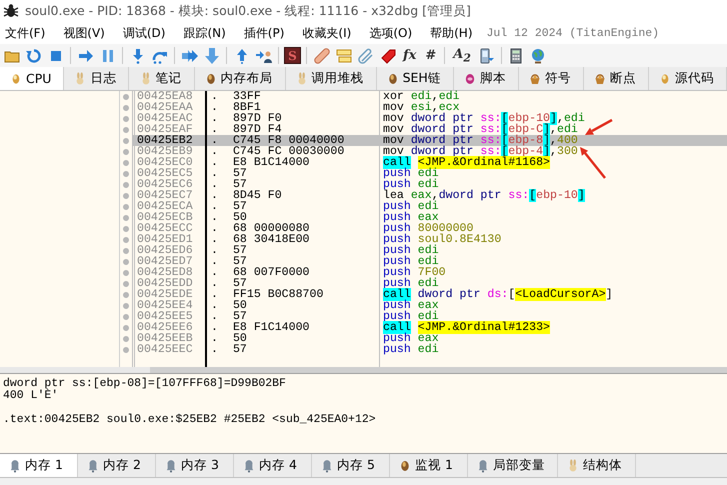  I want to click on address-cell: 00425EE6, so click(168, 327).